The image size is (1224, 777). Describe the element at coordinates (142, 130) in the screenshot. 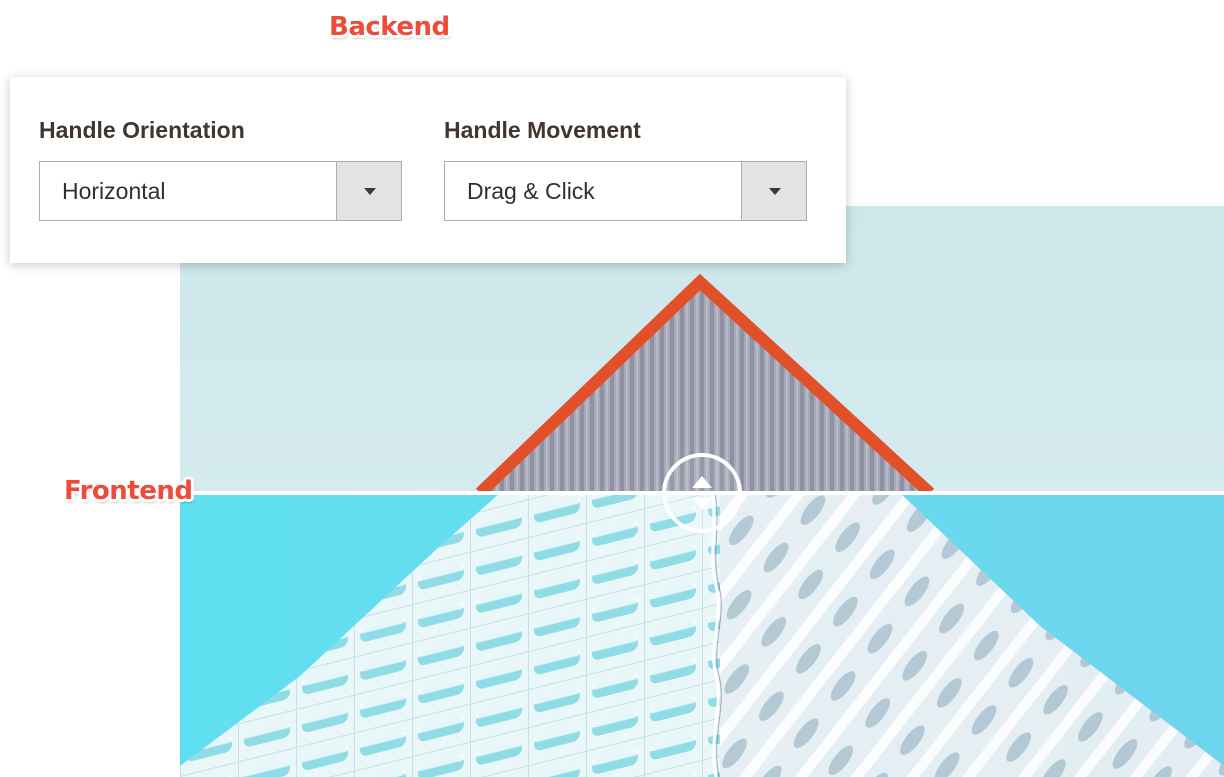

I see `orientation-label: Handle Orientation` at that location.